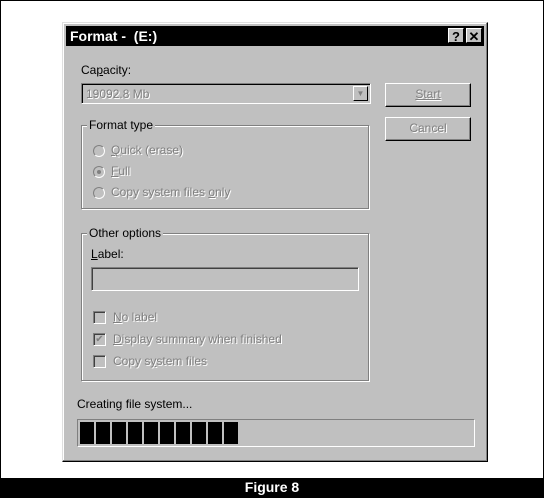 This screenshot has width=544, height=498. What do you see at coordinates (226, 93) in the screenshot?
I see `capacity-select: 19092.8 Mb ▼` at bounding box center [226, 93].